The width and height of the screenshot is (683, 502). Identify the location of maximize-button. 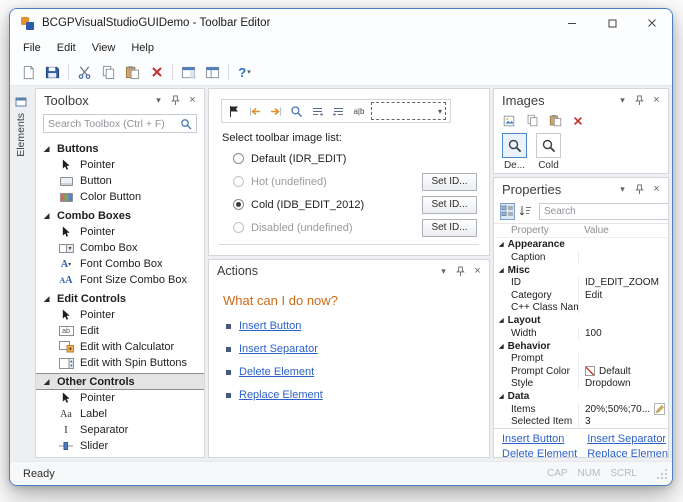
(612, 23).